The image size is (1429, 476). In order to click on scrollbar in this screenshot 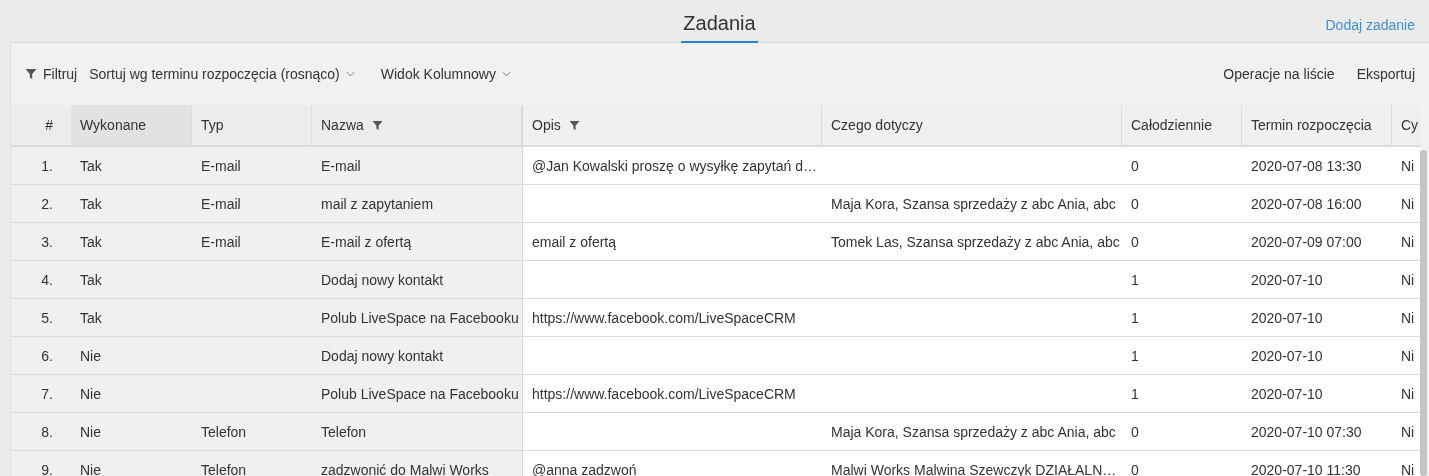, I will do `click(1423, 313)`.